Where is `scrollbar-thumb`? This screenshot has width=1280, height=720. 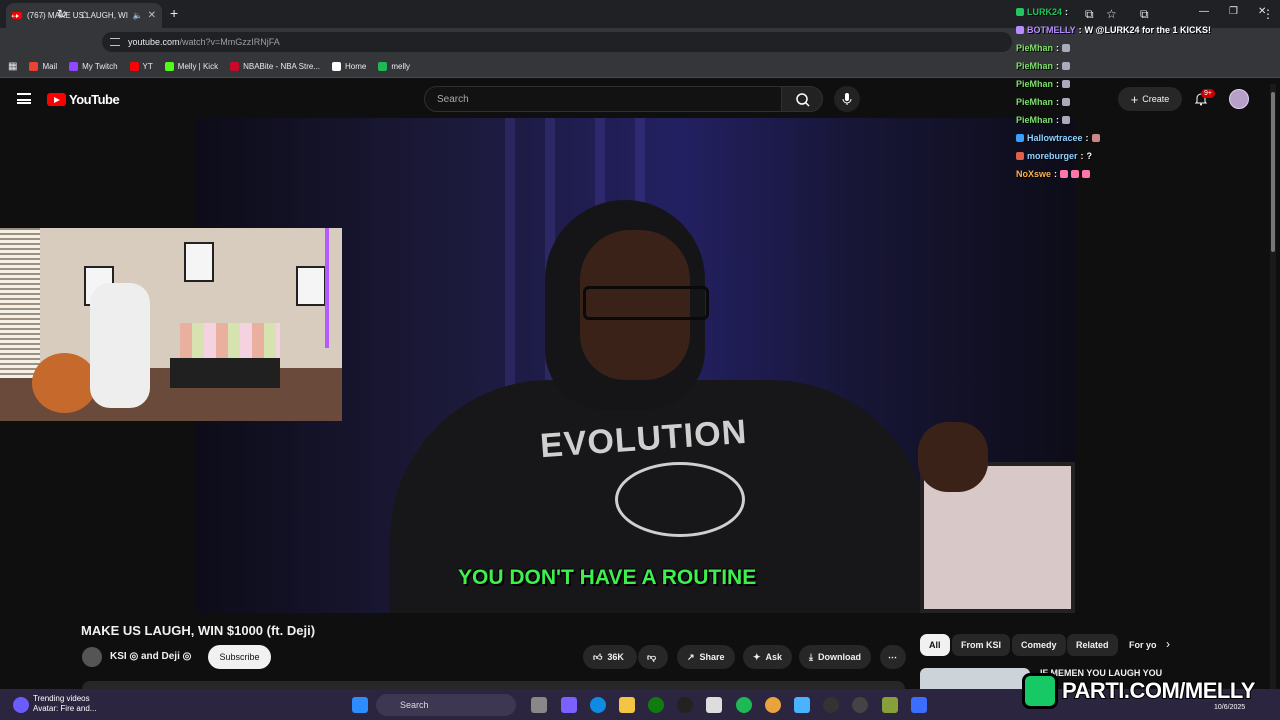
scrollbar-thumb is located at coordinates (1273, 172).